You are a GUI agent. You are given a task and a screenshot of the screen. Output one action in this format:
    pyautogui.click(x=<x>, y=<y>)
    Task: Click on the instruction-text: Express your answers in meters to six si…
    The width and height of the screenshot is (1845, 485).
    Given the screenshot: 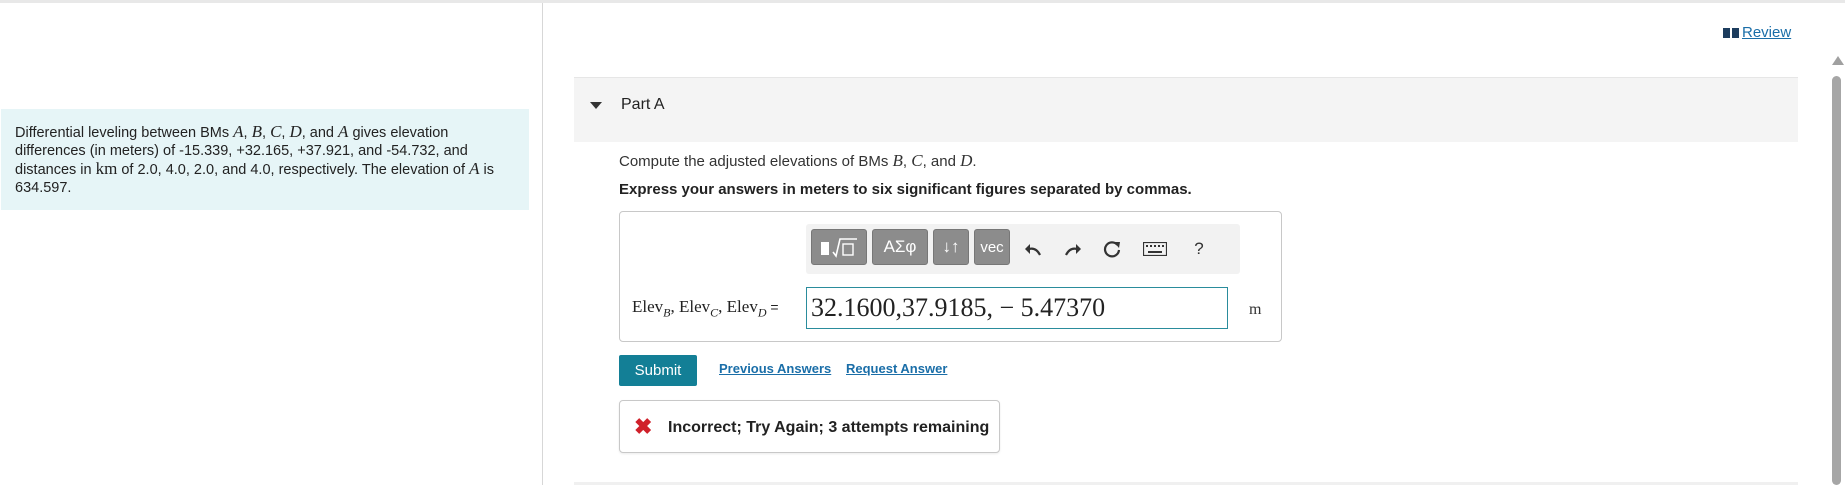 What is the action you would take?
    pyautogui.click(x=905, y=189)
    